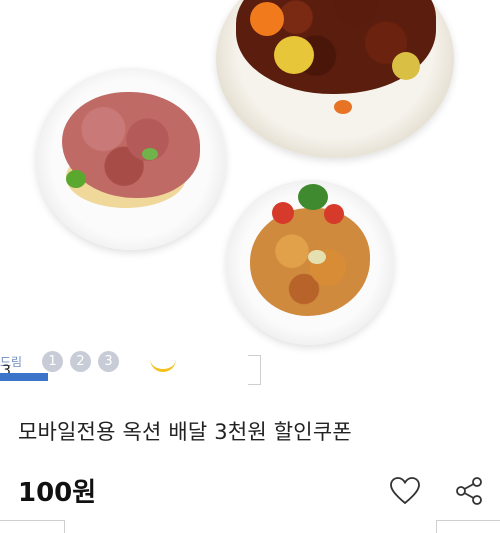  I want to click on share-button, so click(469, 491).